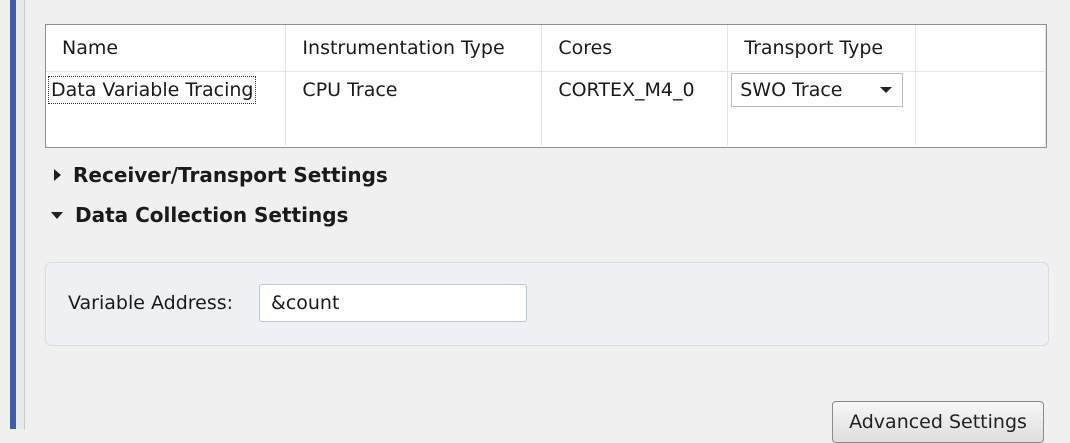 This screenshot has width=1070, height=443. I want to click on column-header-name: Name, so click(166, 48).